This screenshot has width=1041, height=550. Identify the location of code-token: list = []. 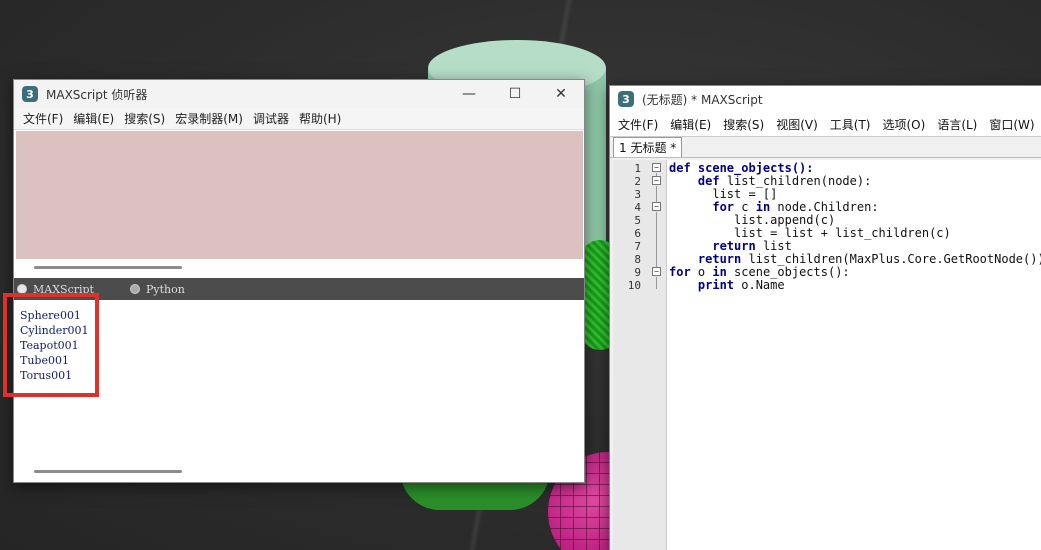
(723, 194).